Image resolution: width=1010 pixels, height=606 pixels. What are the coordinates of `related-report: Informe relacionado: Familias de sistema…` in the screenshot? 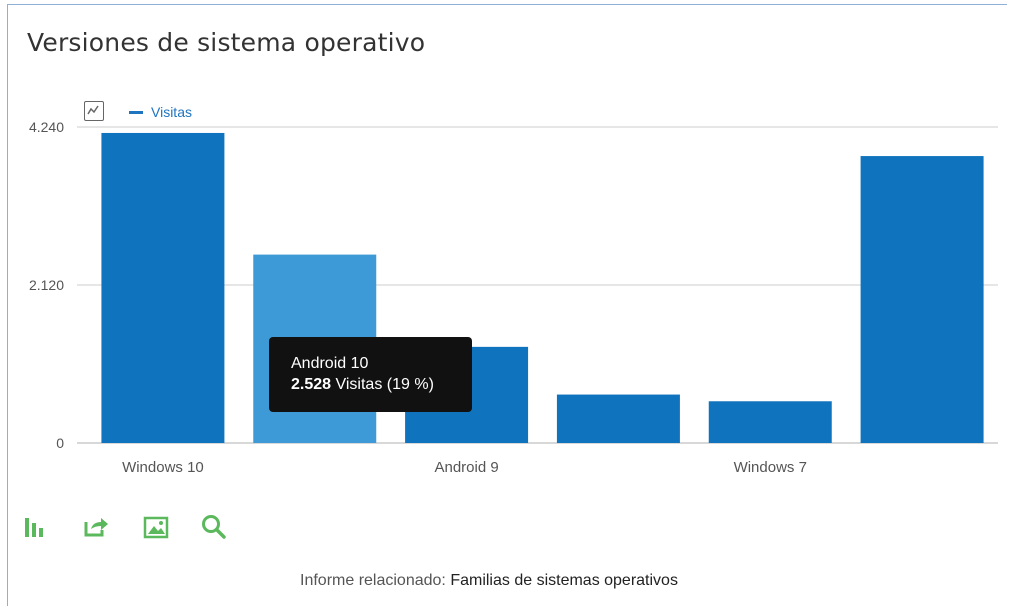 It's located at (489, 581).